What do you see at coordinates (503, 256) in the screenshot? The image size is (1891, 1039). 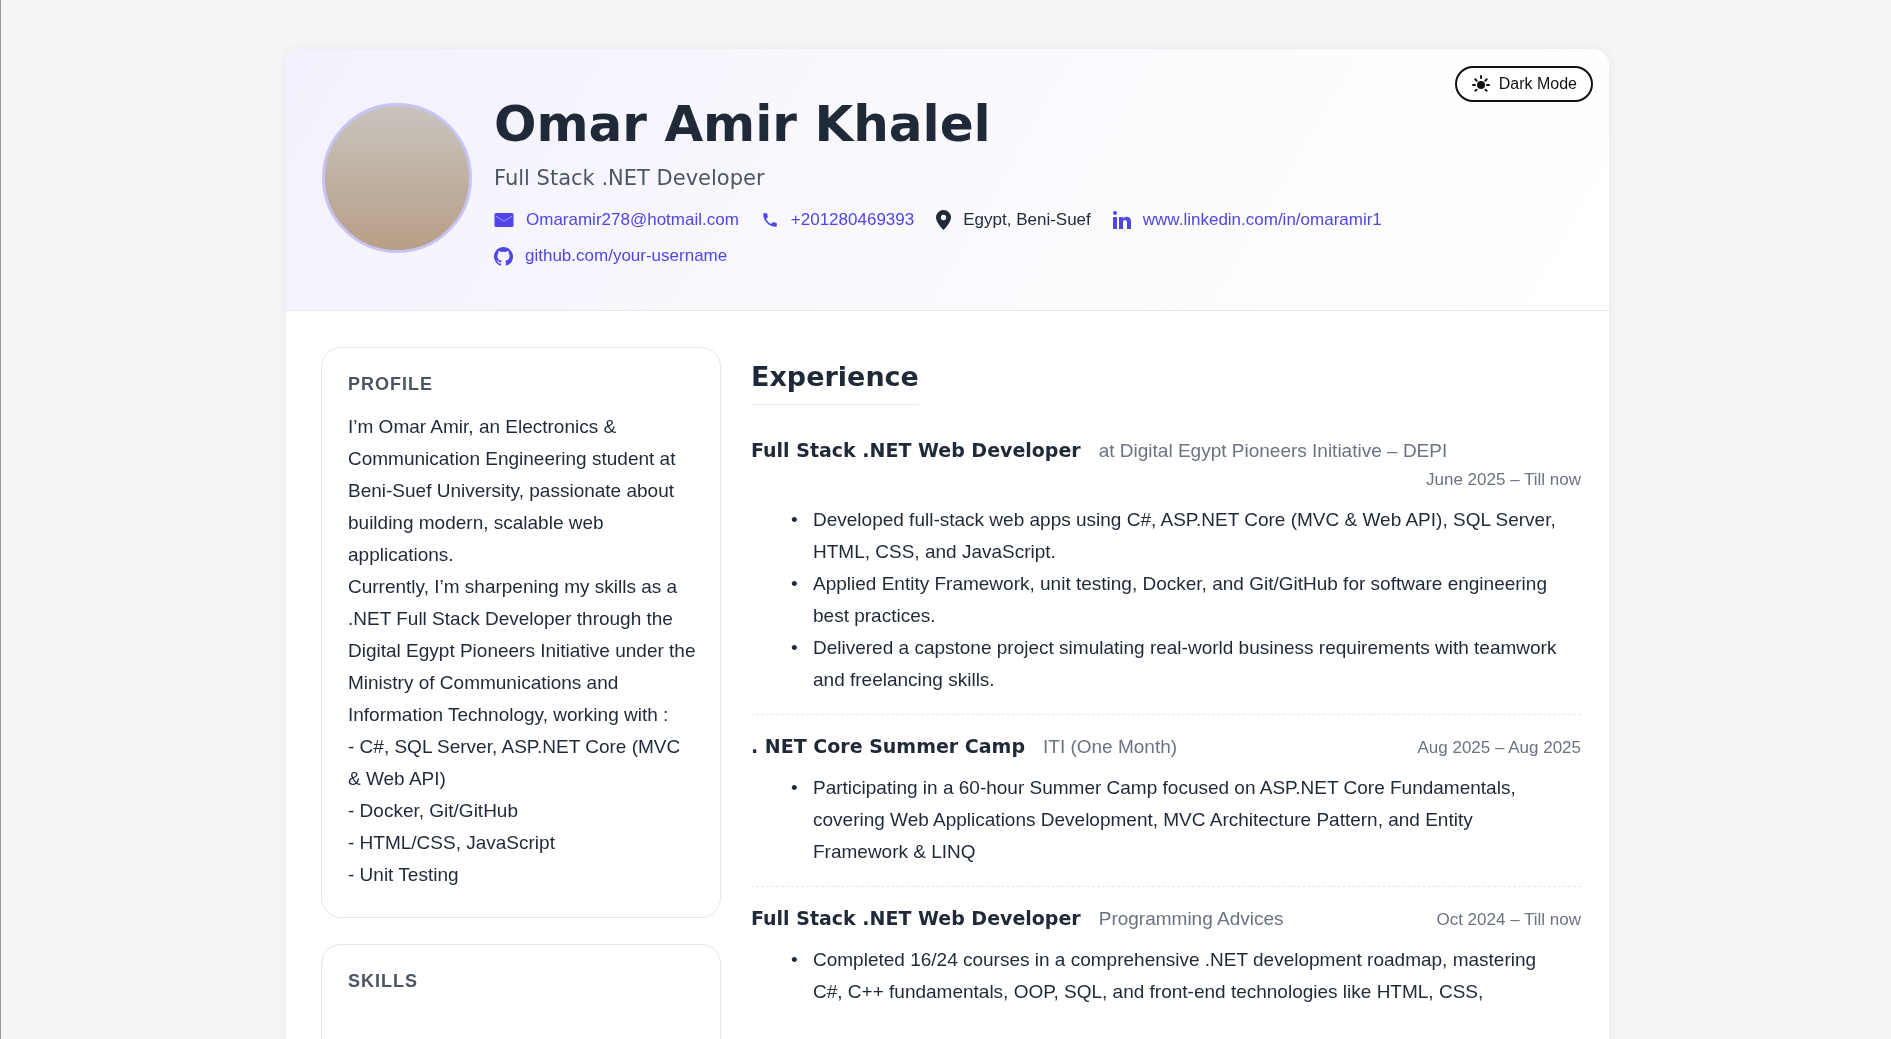 I see `github-icon` at bounding box center [503, 256].